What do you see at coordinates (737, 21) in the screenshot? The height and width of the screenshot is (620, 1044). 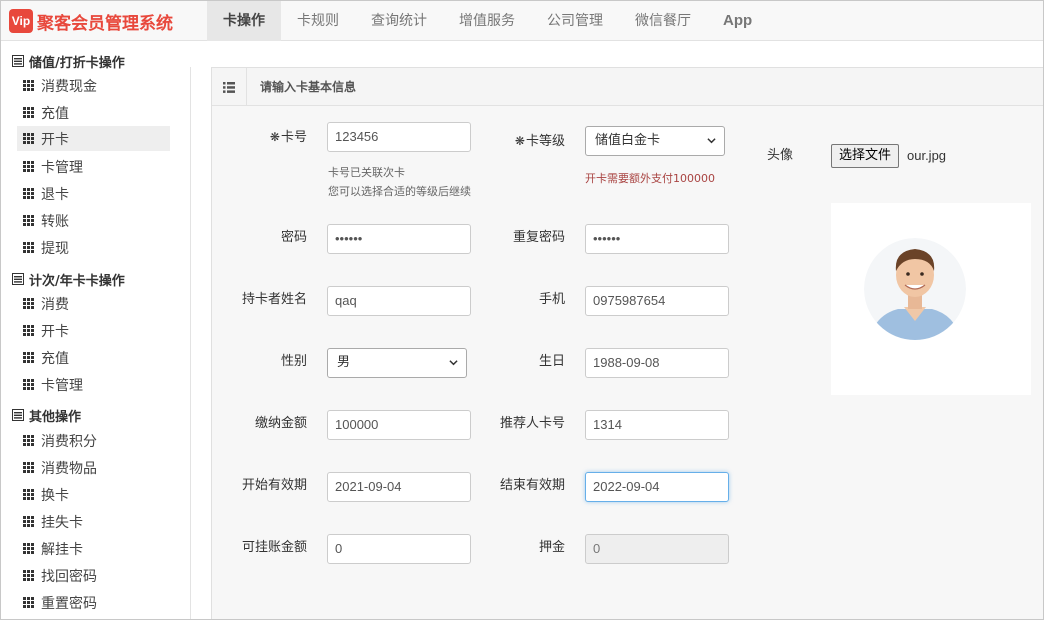 I see `nav-app: App` at bounding box center [737, 21].